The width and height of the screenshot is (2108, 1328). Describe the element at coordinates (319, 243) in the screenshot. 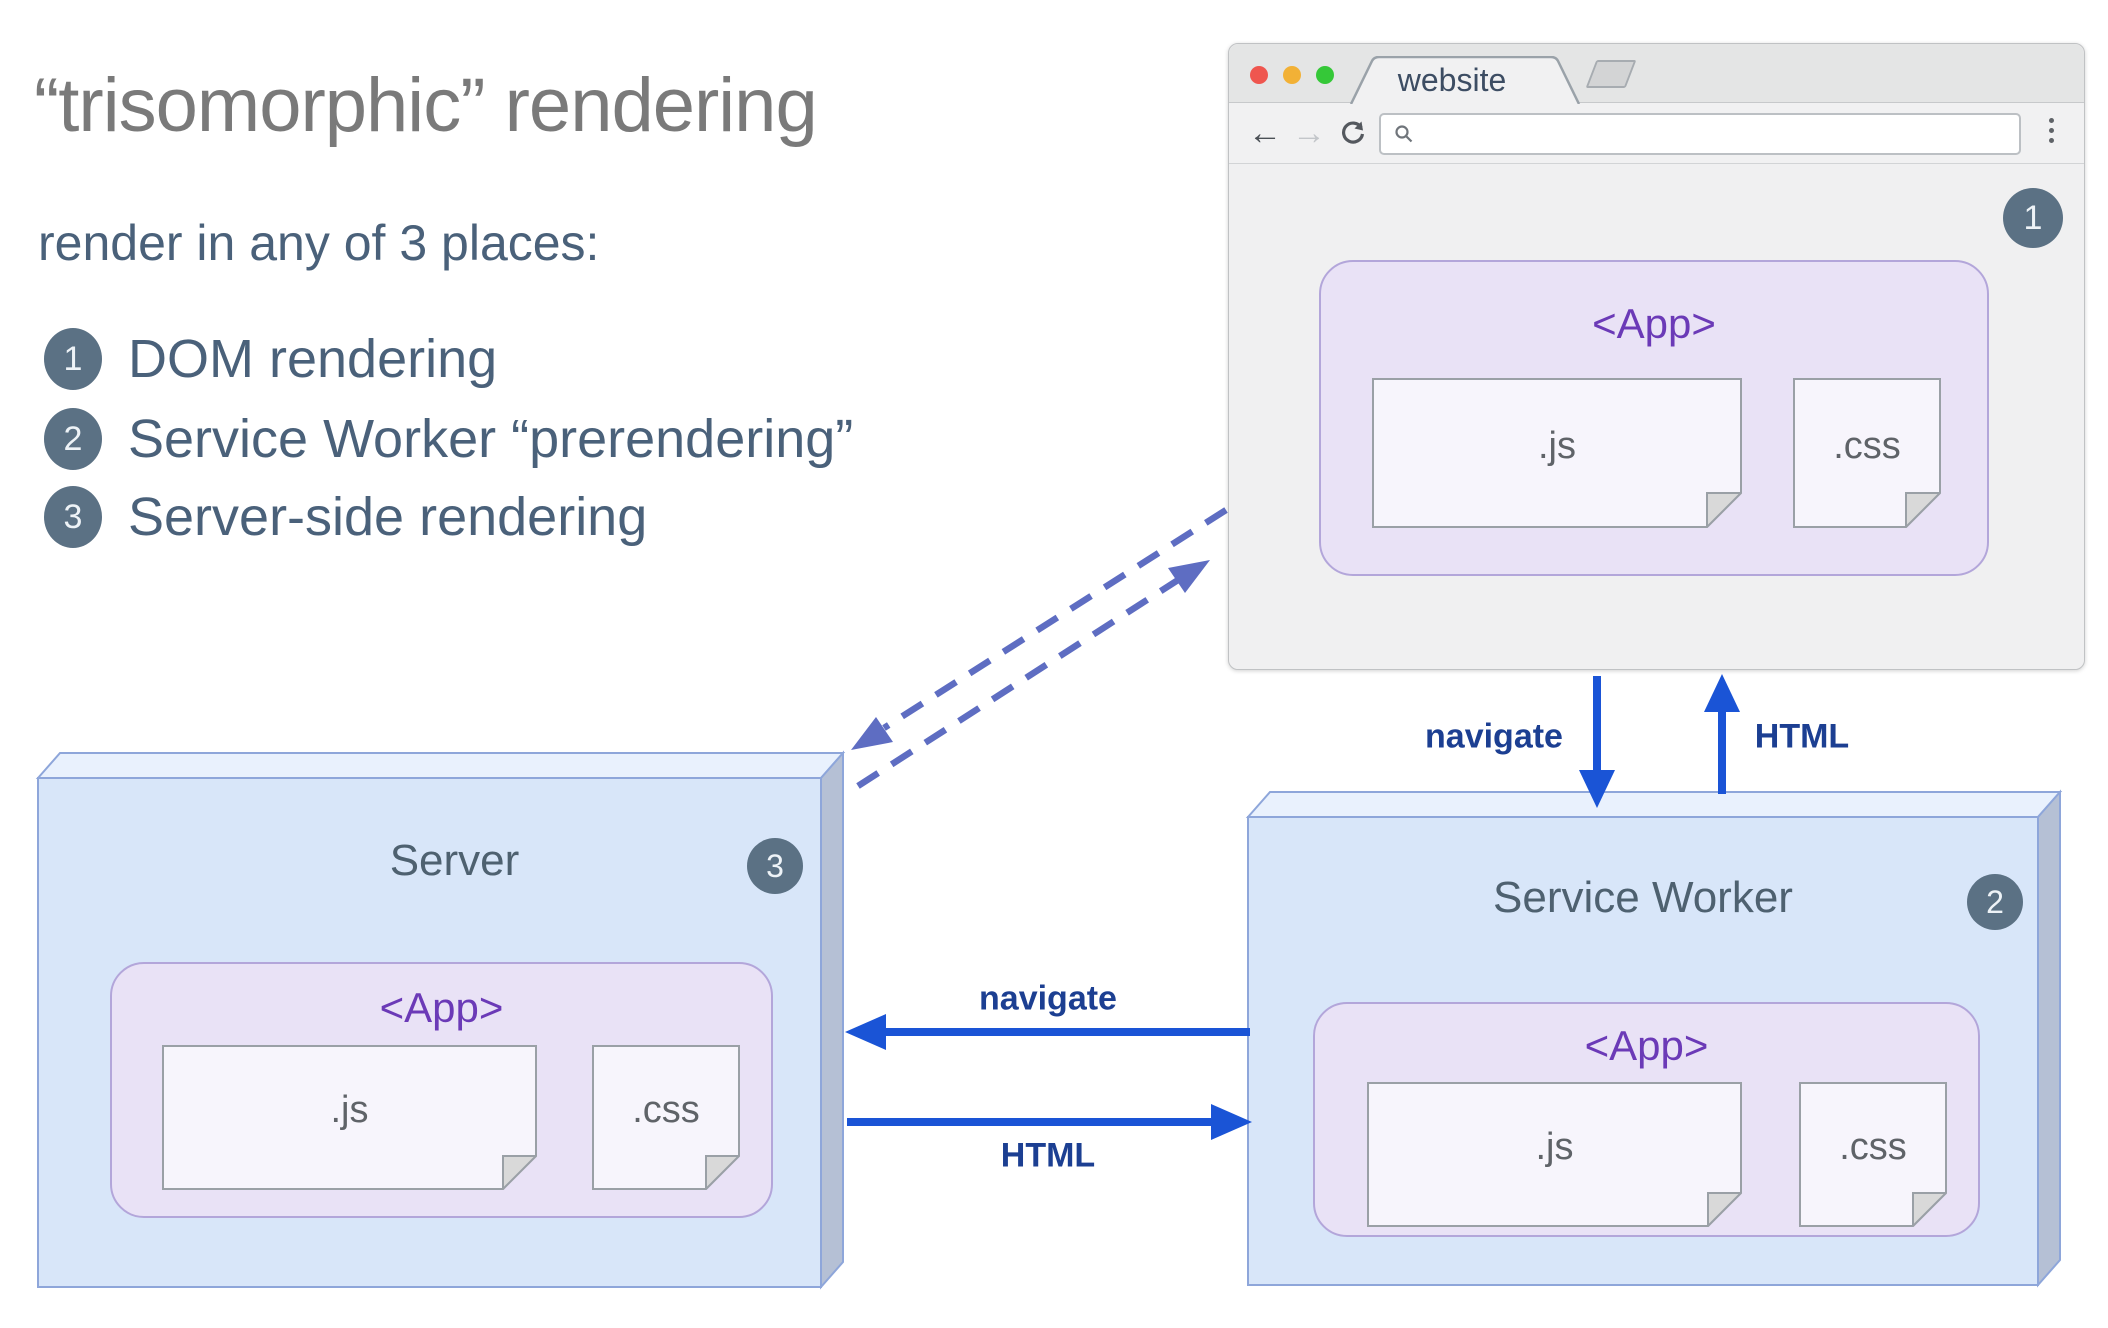

I see `page-subtitle: render in any of 3 places:` at that location.